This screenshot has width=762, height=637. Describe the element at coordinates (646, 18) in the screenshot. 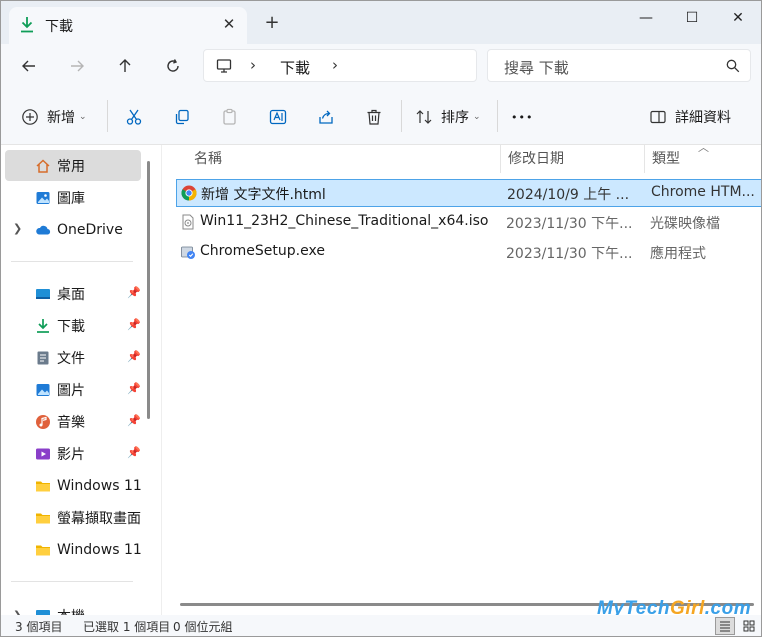

I see `minimize-button: —` at that location.